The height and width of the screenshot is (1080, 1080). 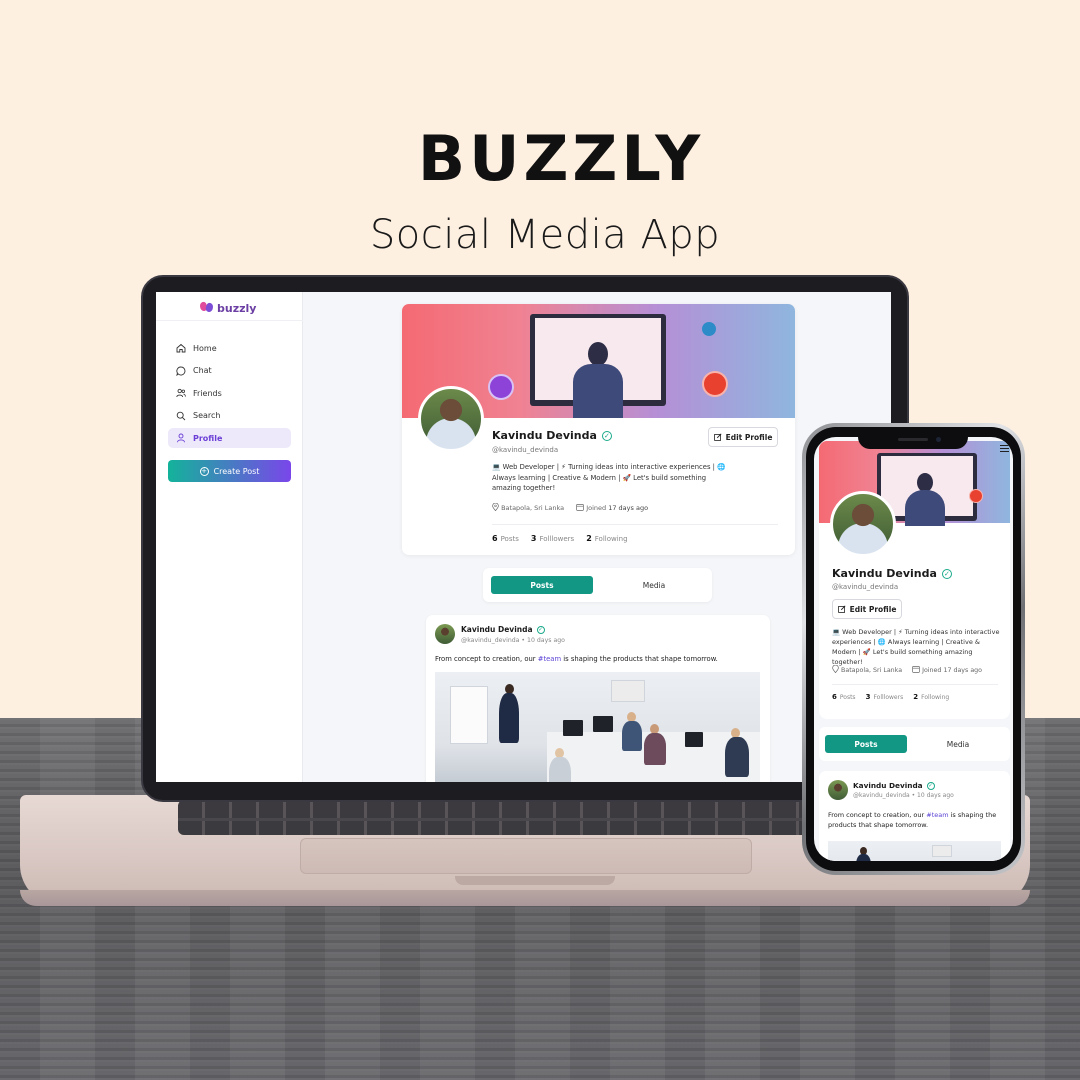 What do you see at coordinates (229, 393) in the screenshot?
I see `sidebar-item-friends: Friends` at bounding box center [229, 393].